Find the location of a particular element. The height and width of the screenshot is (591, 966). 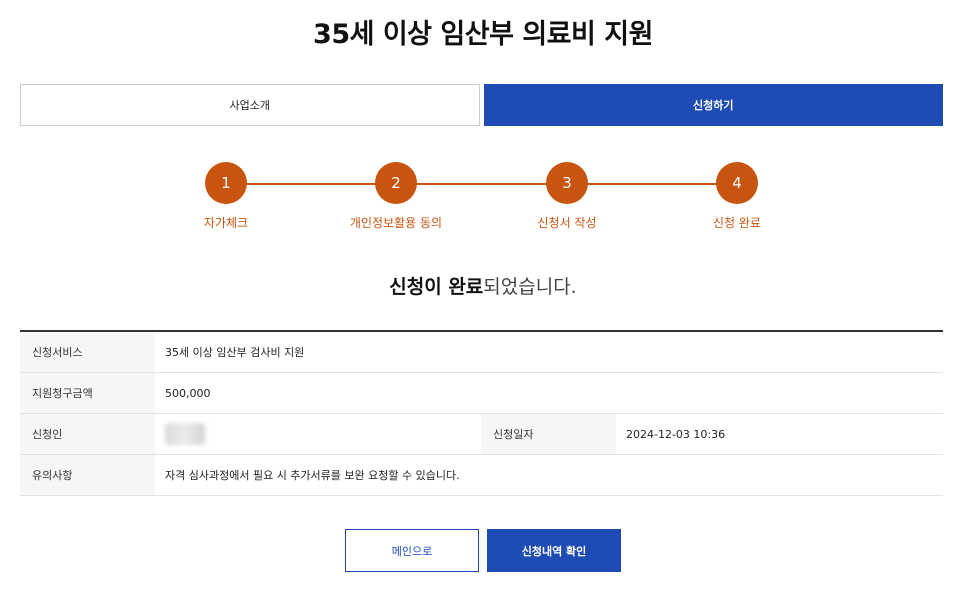

tab-apply: 신청하기 is located at coordinates (713, 105).